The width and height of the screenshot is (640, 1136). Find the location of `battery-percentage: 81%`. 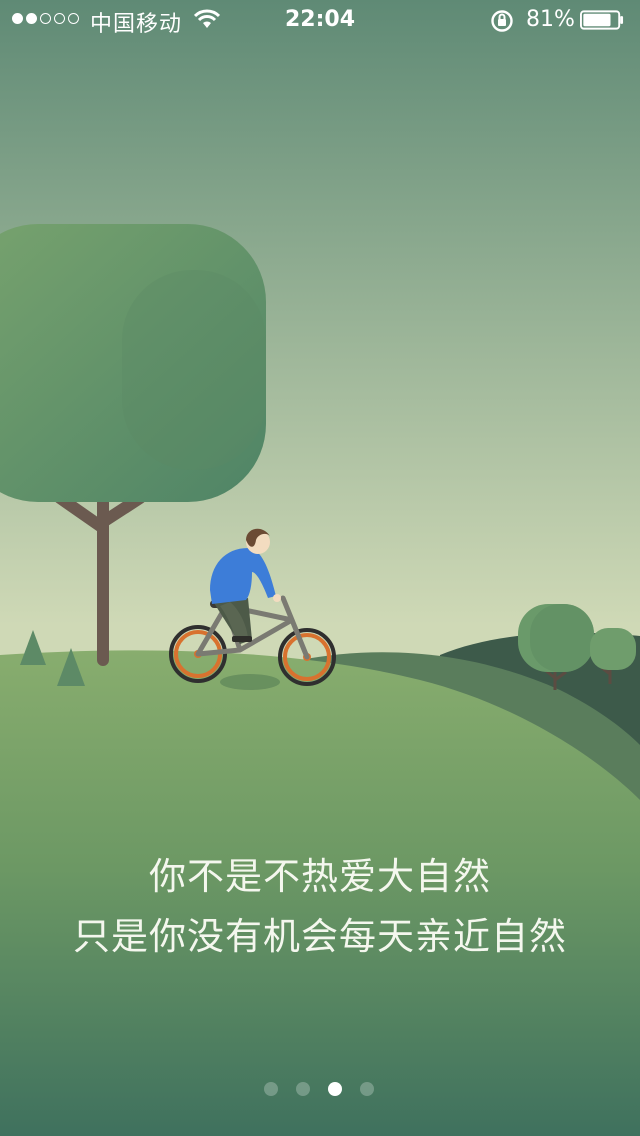

battery-percentage: 81% is located at coordinates (550, 19).